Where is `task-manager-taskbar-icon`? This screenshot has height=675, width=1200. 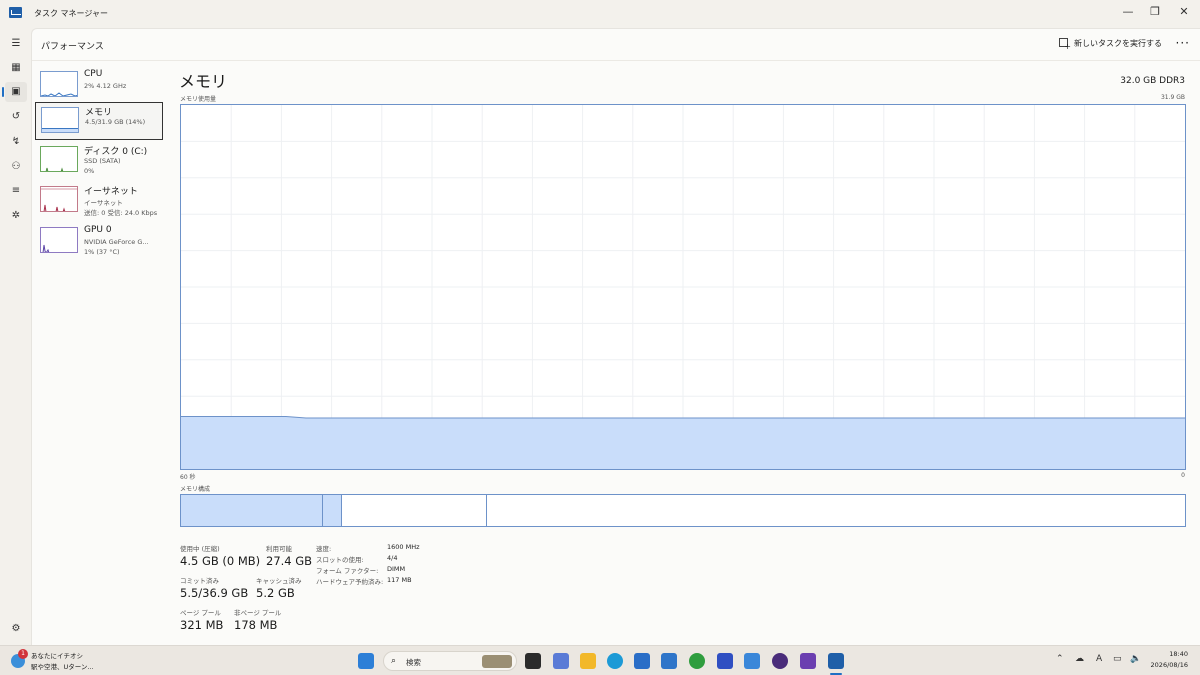 task-manager-taskbar-icon is located at coordinates (836, 661).